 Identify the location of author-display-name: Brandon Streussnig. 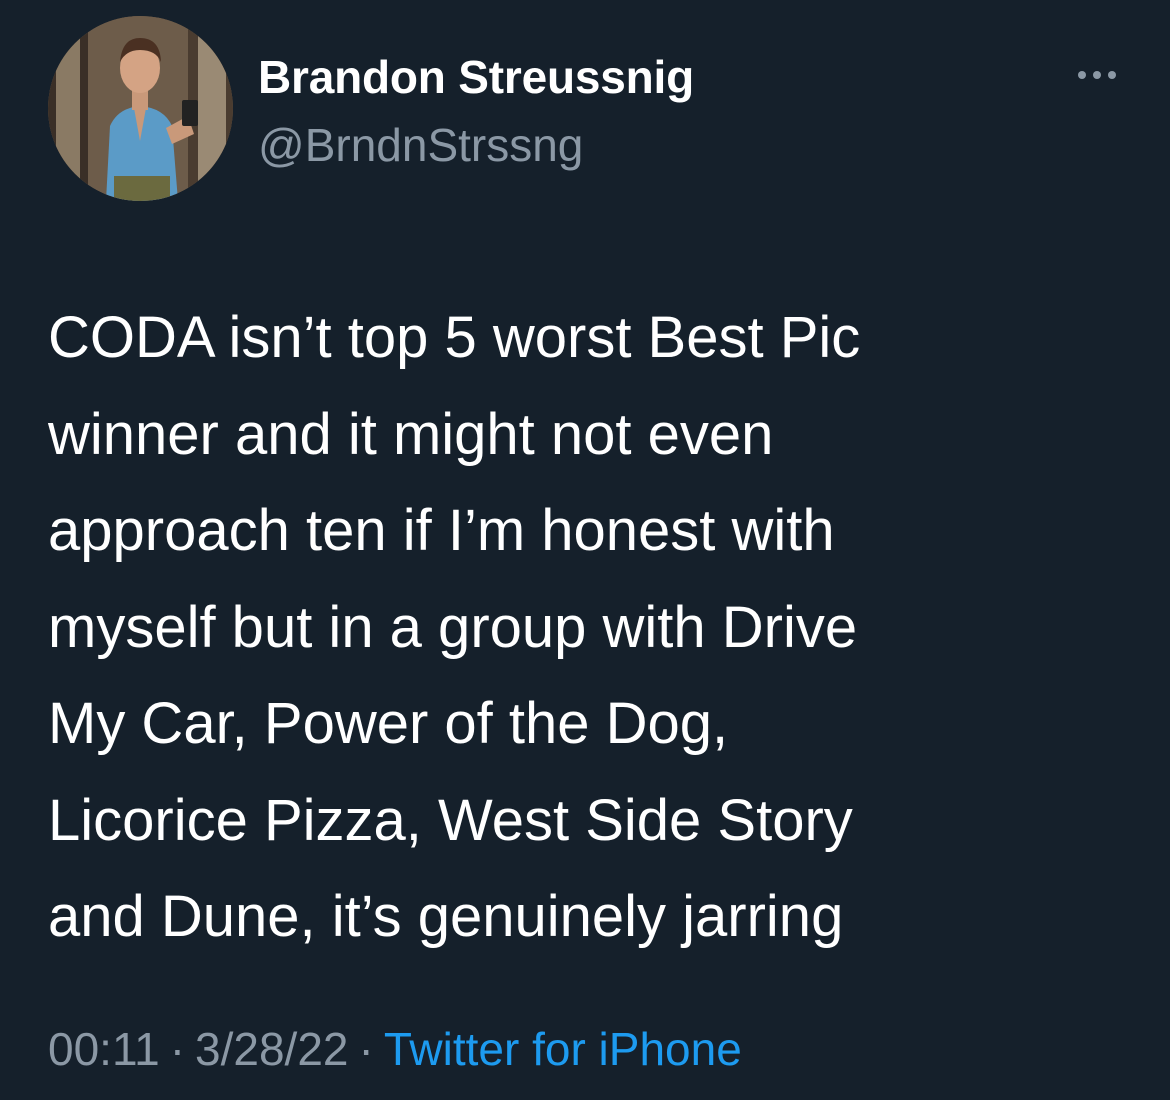
(476, 77).